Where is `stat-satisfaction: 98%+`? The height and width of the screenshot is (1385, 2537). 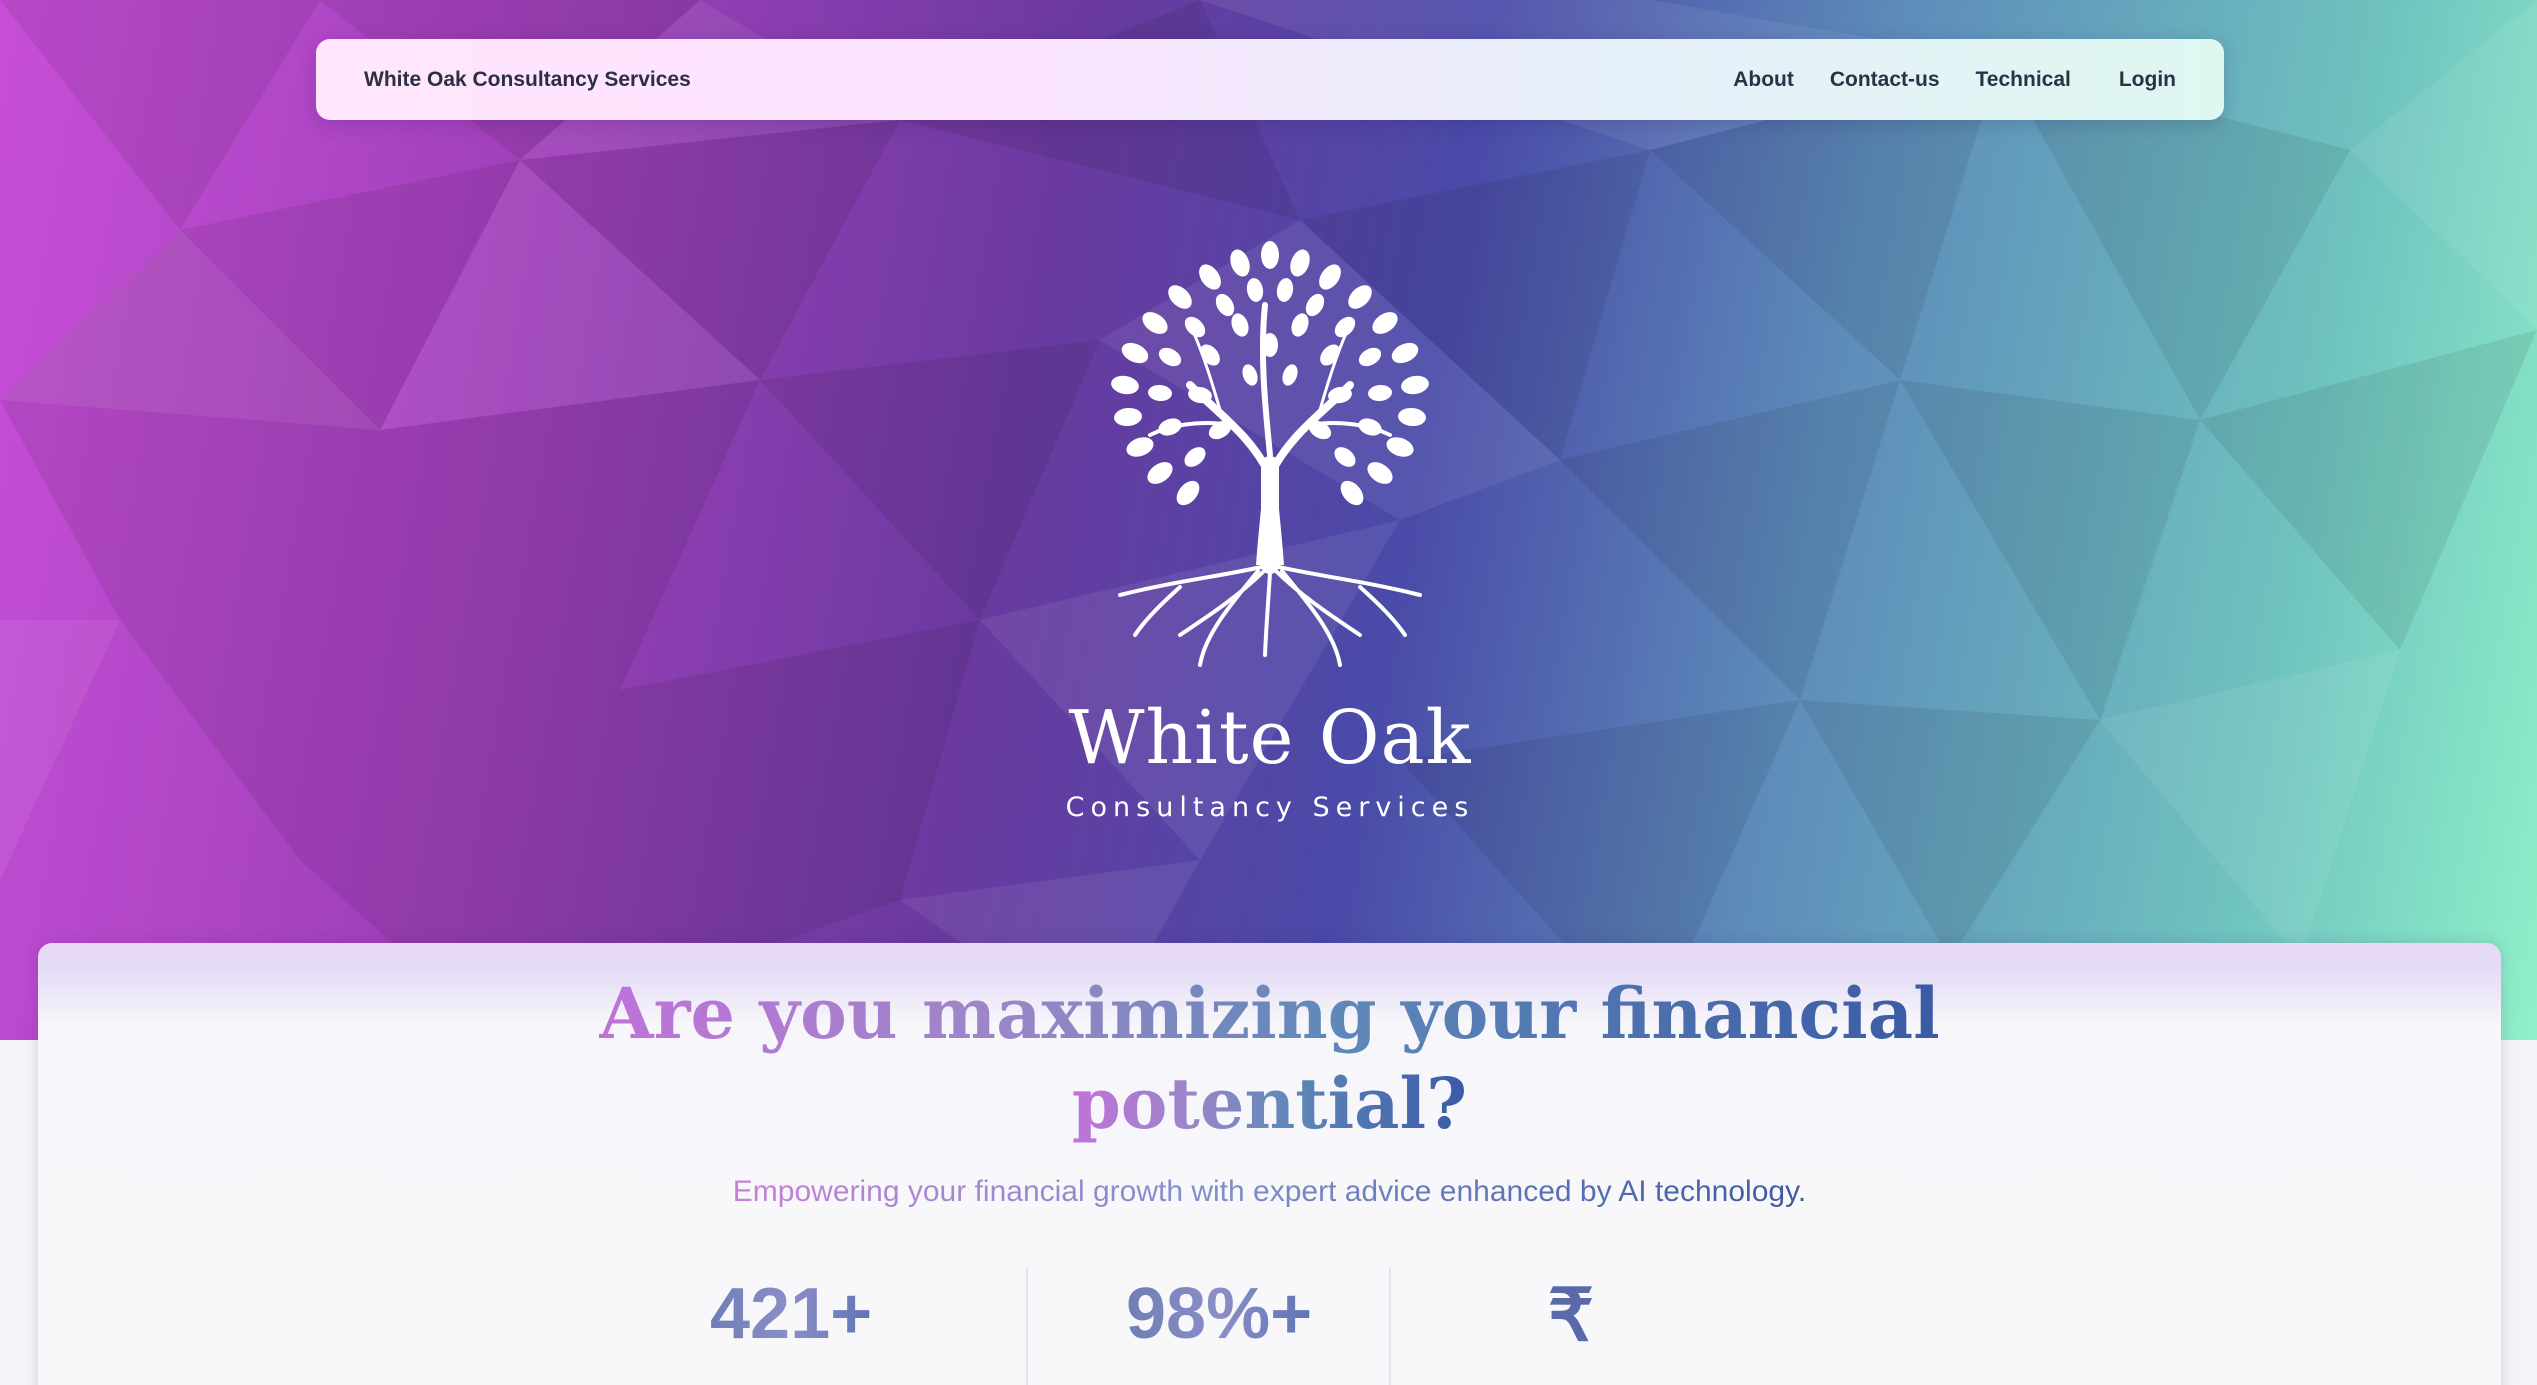
stat-satisfaction: 98%+ is located at coordinates (1219, 1314).